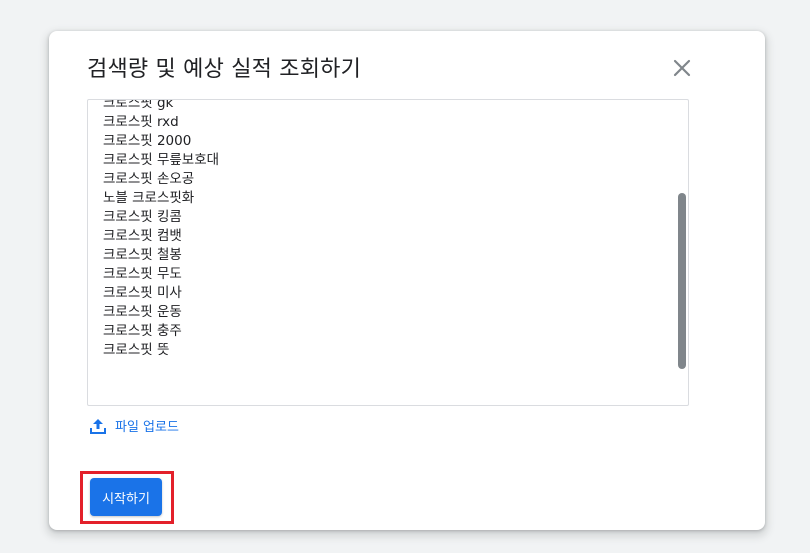 This screenshot has height=553, width=810. What do you see at coordinates (142, 293) in the screenshot?
I see `keyword-item: 크로스핏 미사` at bounding box center [142, 293].